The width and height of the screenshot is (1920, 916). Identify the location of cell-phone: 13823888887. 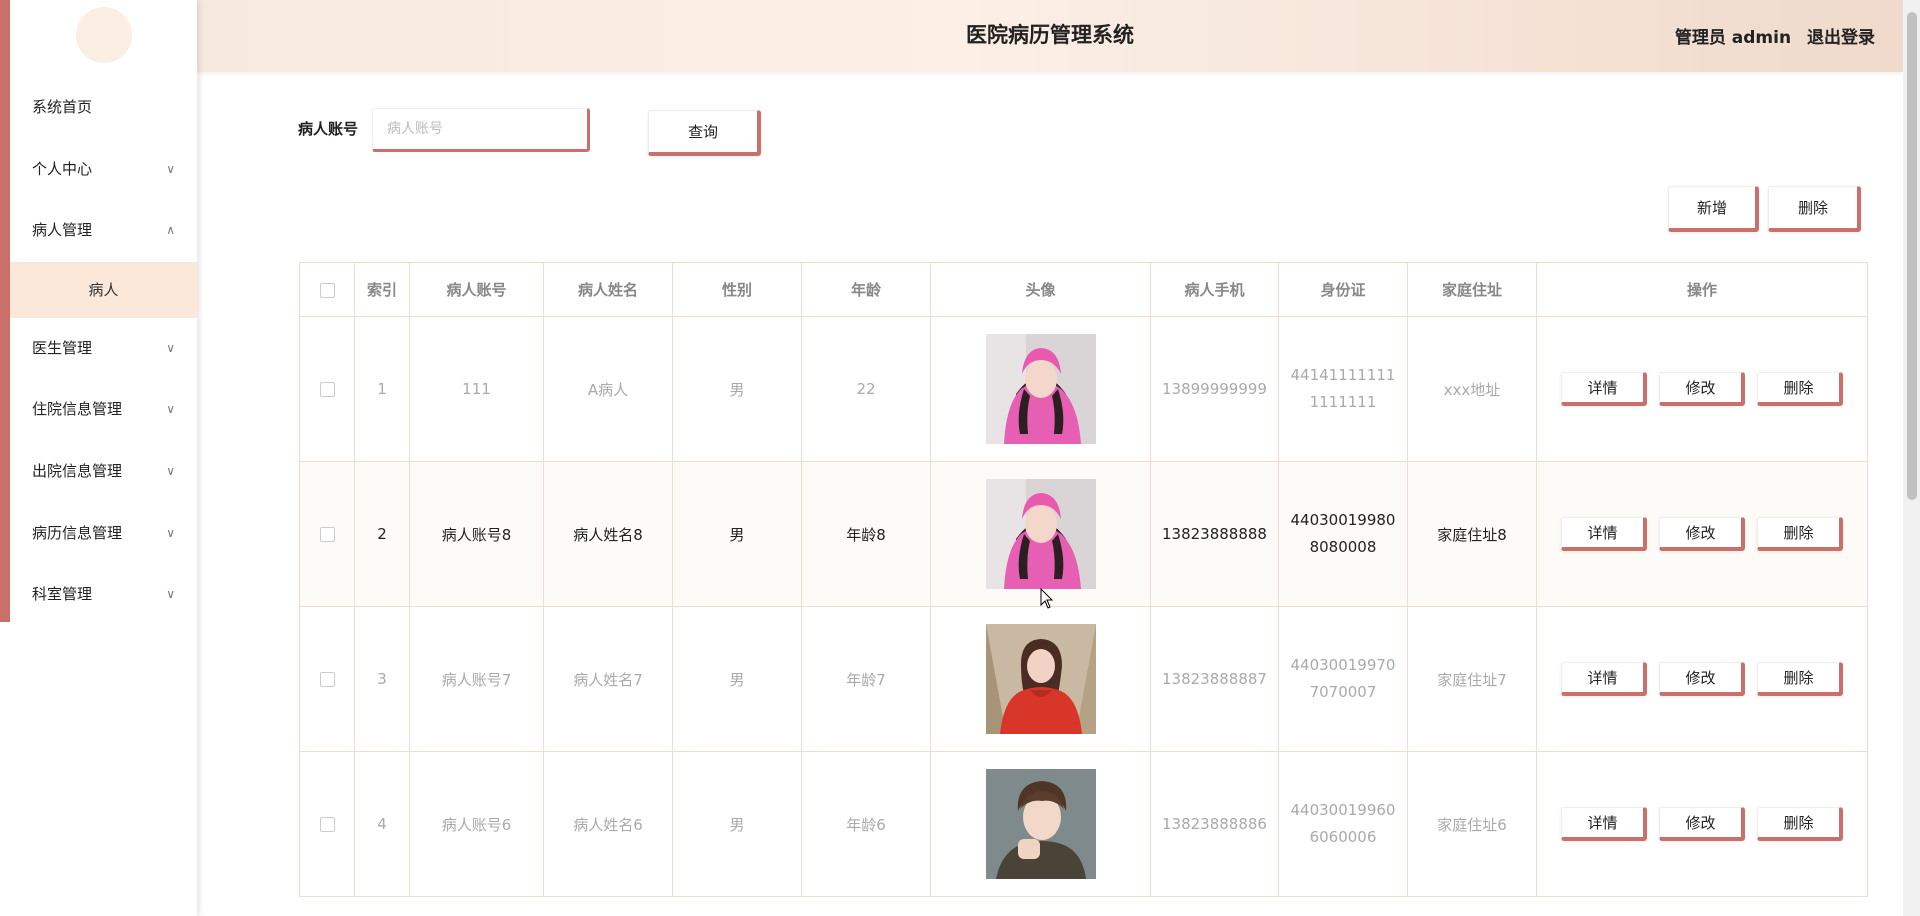
(1214, 679).